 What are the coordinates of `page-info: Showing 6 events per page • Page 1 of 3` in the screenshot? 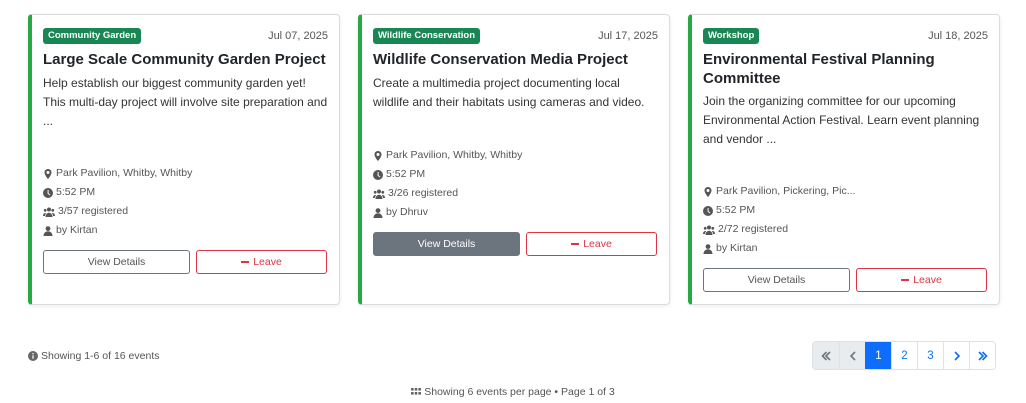 It's located at (513, 392).